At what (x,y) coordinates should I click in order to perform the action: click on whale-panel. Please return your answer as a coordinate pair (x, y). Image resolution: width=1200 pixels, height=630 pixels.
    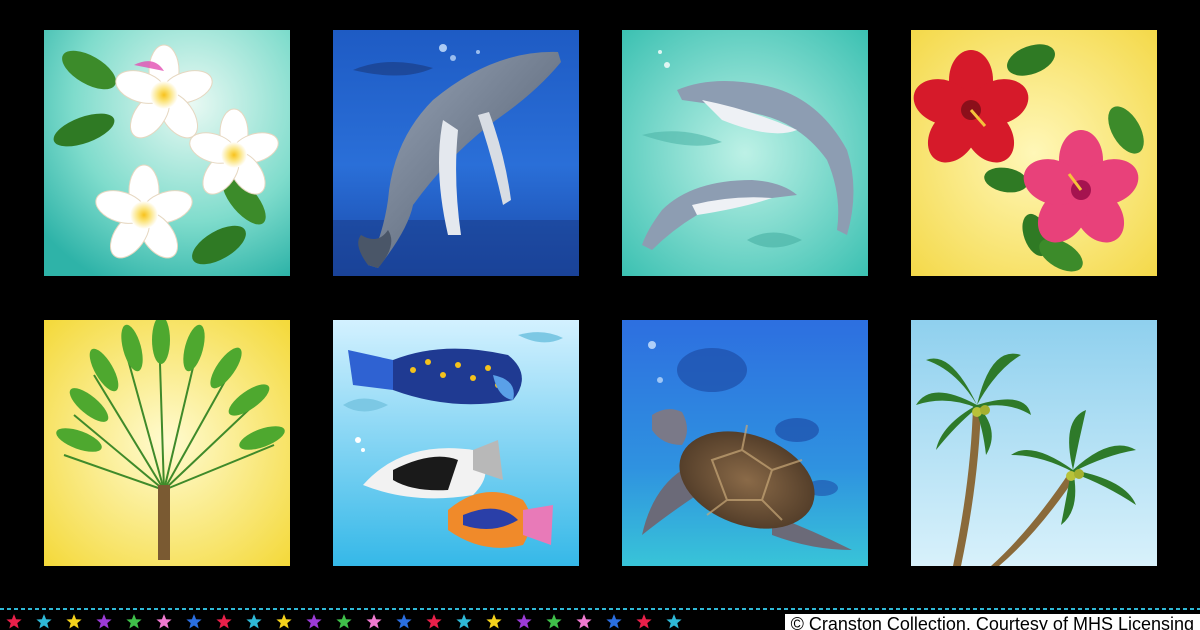
    Looking at the image, I should click on (456, 153).